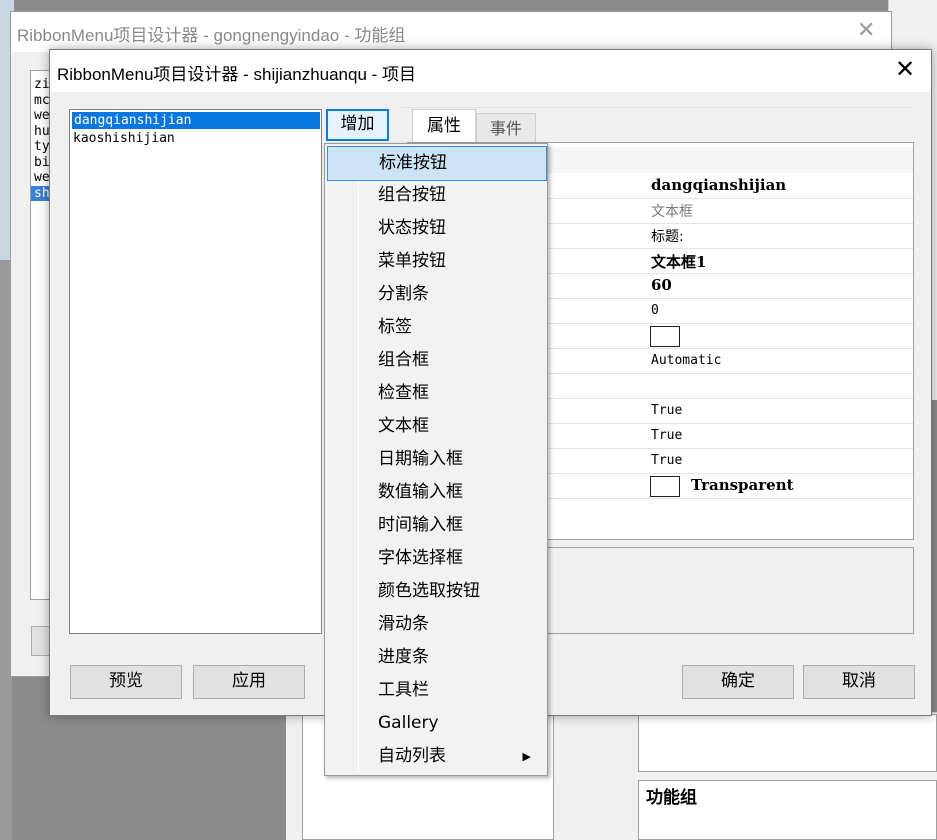 Image resolution: width=937 pixels, height=840 pixels. I want to click on back-dialog-titlebar: RibbonMenu项目设计器 - gongnengyindao - 功能组 ✕, so click(451, 32).